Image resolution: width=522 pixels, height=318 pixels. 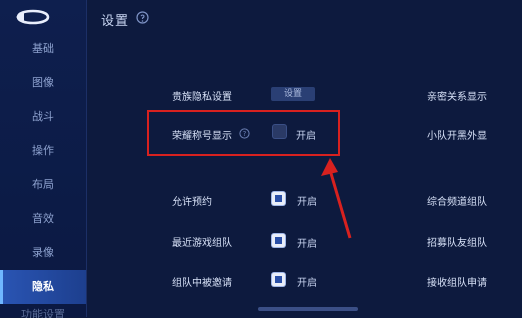 I want to click on team-invite-checkbox, so click(x=278, y=279).